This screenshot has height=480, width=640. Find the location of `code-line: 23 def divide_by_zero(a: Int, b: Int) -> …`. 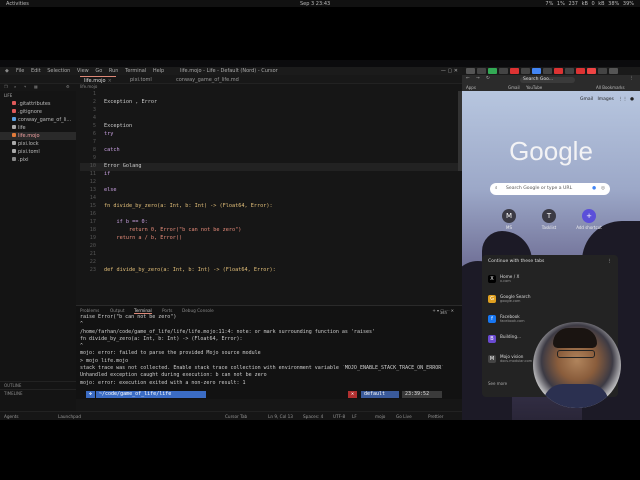

code-line: 23 def divide_by_zero(a: Int, b: Int) -> … is located at coordinates (178, 271).